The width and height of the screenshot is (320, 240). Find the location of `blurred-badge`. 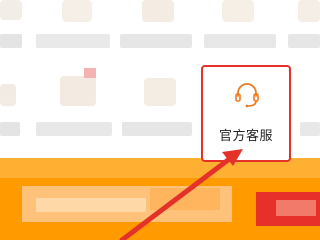

blurred-badge is located at coordinates (90, 73).